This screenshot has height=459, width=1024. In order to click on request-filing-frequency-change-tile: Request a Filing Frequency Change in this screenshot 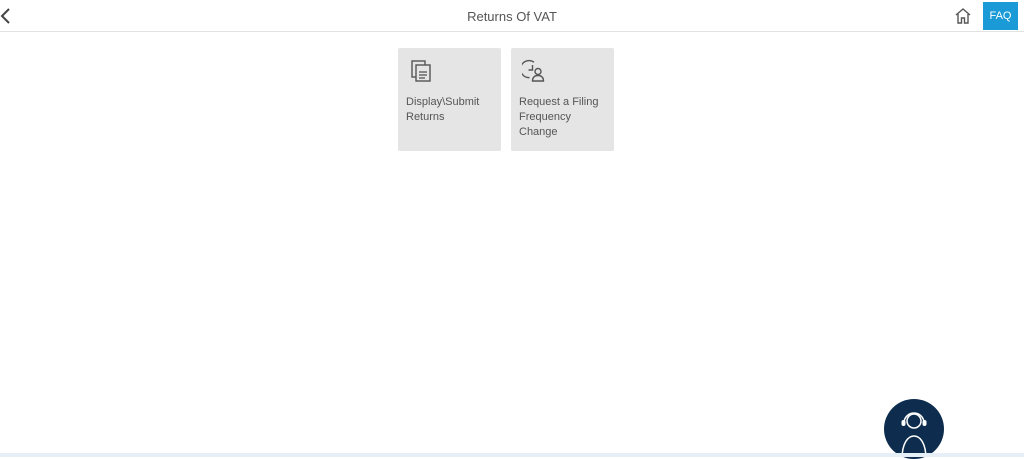, I will do `click(562, 99)`.